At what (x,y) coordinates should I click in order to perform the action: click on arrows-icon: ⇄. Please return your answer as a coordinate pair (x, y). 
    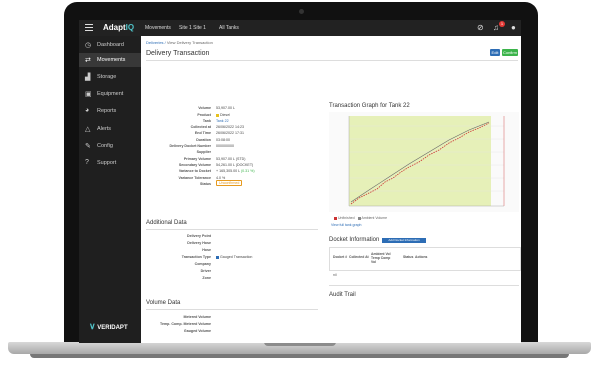
    Looking at the image, I should click on (88, 60).